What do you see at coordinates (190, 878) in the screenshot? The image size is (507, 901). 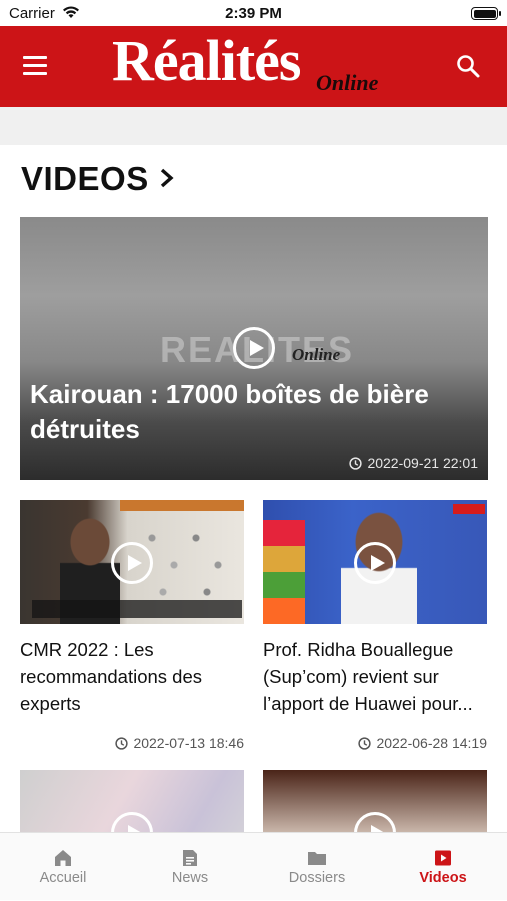 I see `tab-label: News` at bounding box center [190, 878].